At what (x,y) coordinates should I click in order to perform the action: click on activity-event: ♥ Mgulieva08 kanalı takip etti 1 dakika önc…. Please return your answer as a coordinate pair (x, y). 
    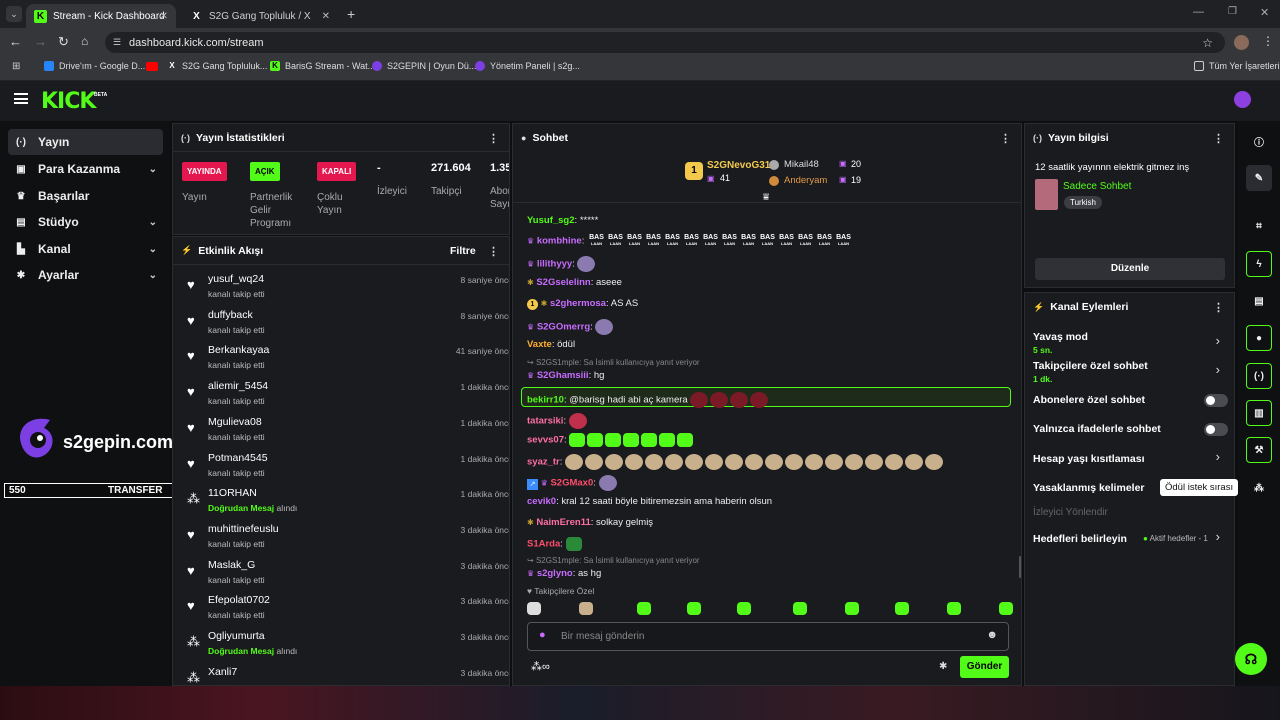
    Looking at the image, I should click on (346, 432).